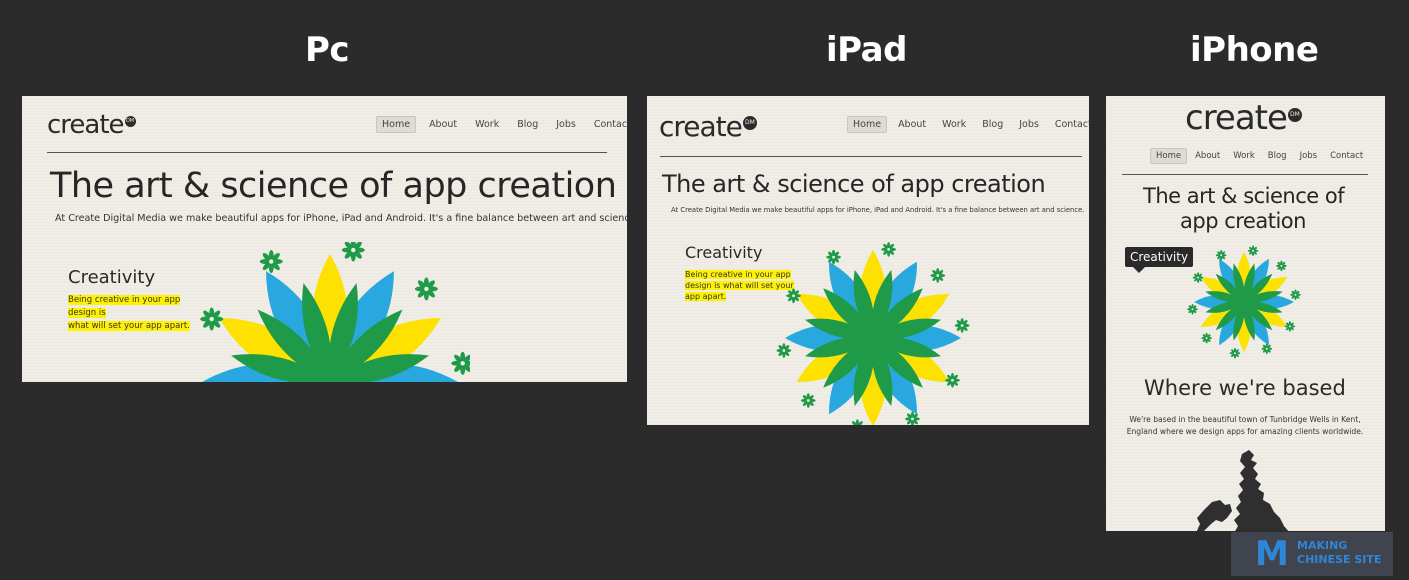  What do you see at coordinates (1322, 545) in the screenshot?
I see `watermark-line-1: MAKING` at bounding box center [1322, 545].